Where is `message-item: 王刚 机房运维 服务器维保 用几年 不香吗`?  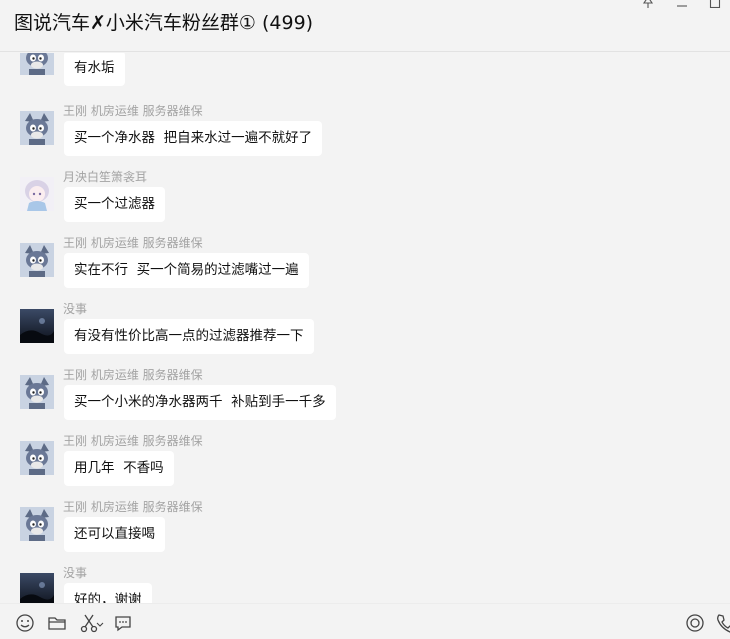 message-item: 王刚 机房运维 服务器维保 用几年 不香吗 is located at coordinates (365, 467).